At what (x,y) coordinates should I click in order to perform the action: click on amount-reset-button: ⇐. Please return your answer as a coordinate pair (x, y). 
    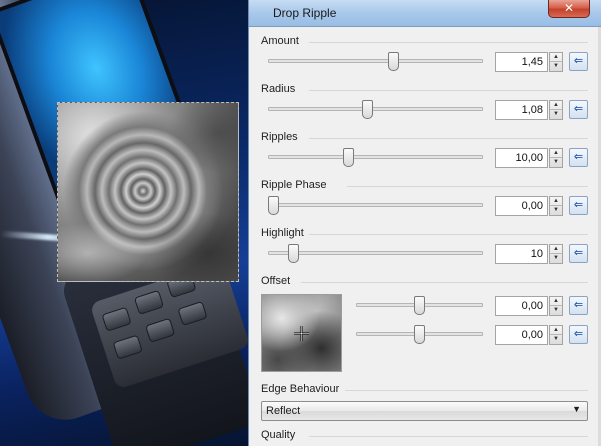
    Looking at the image, I should click on (578, 61).